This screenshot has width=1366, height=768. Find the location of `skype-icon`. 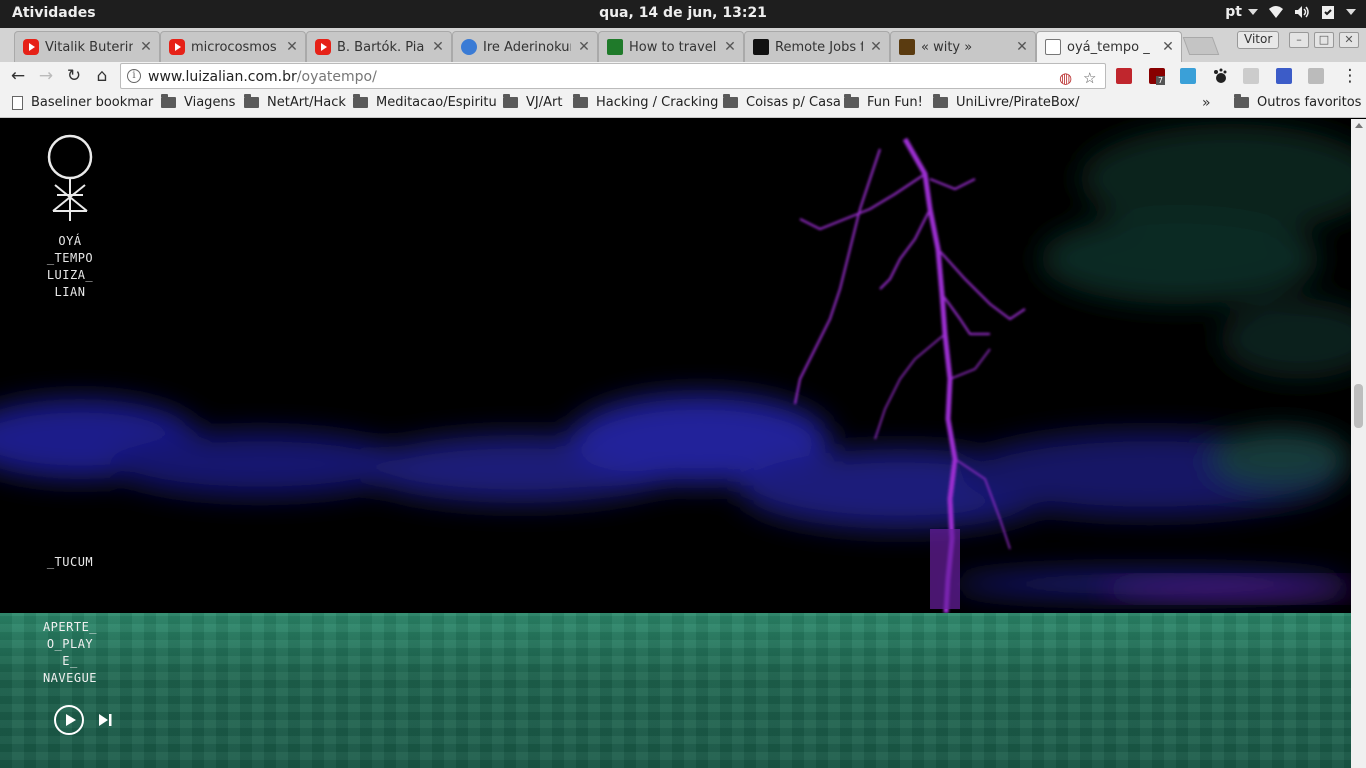

skype-icon is located at coordinates (1188, 76).